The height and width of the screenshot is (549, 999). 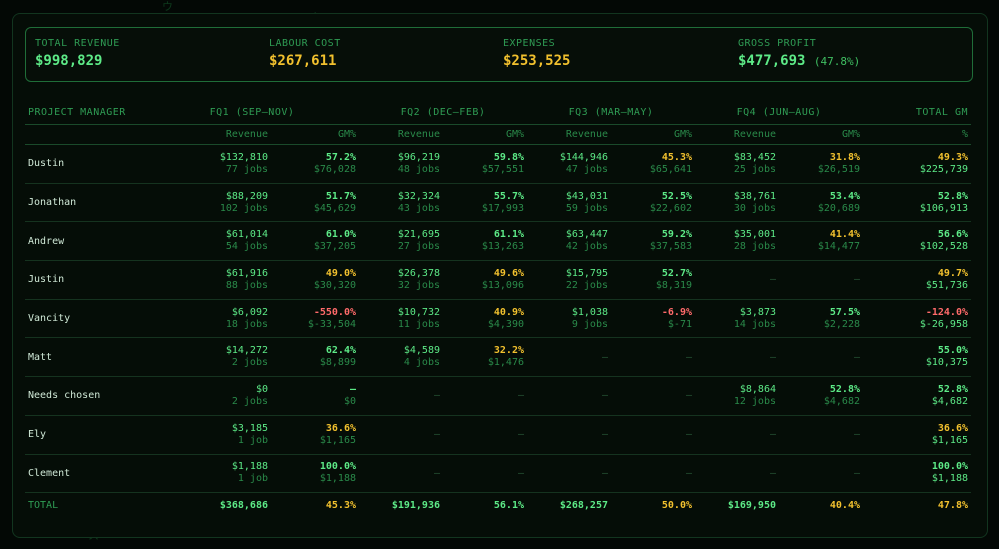 I want to click on revenue-value: $3,185, so click(x=249, y=428).